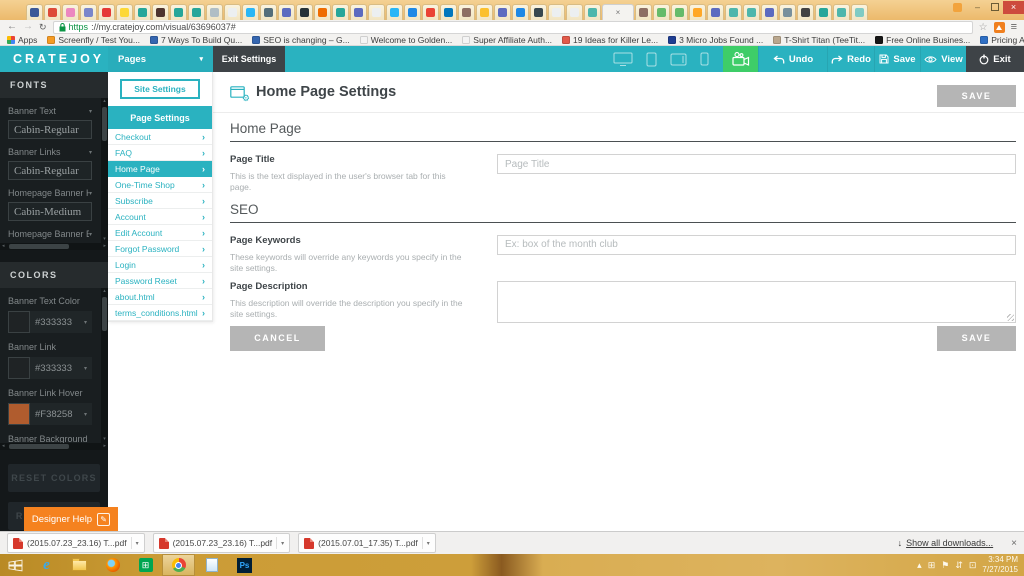 This screenshot has height=576, width=1024. Describe the element at coordinates (995, 59) in the screenshot. I see `exit-button: Exit` at that location.